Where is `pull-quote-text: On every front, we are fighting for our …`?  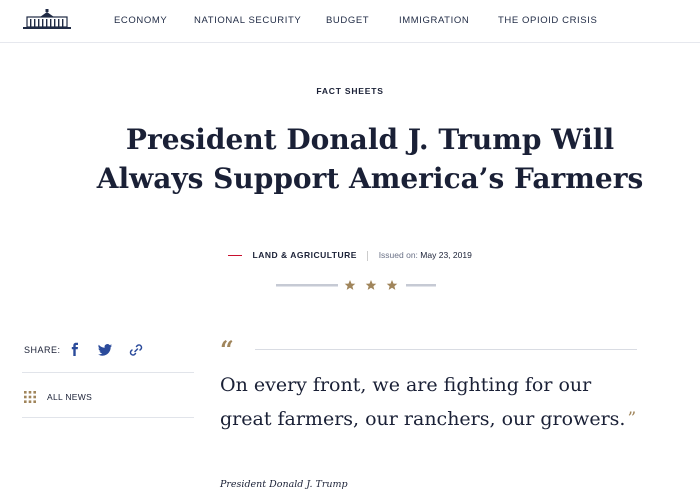
pull-quote-text: On every front, we are fighting for our … is located at coordinates (423, 402).